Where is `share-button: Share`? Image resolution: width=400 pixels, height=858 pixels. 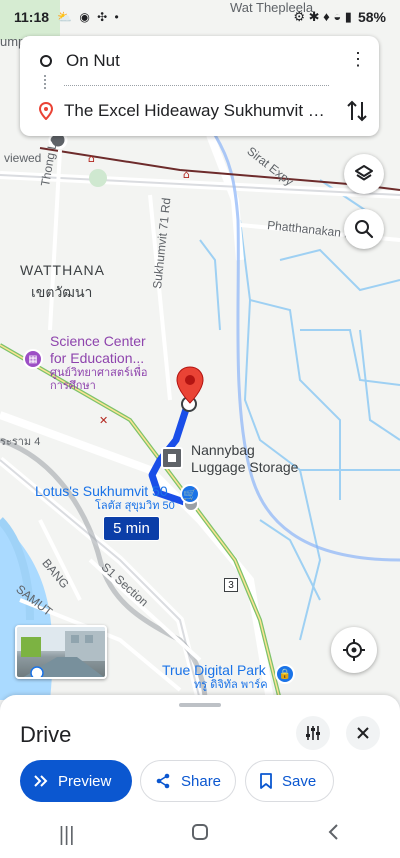
share-button: Share is located at coordinates (188, 781).